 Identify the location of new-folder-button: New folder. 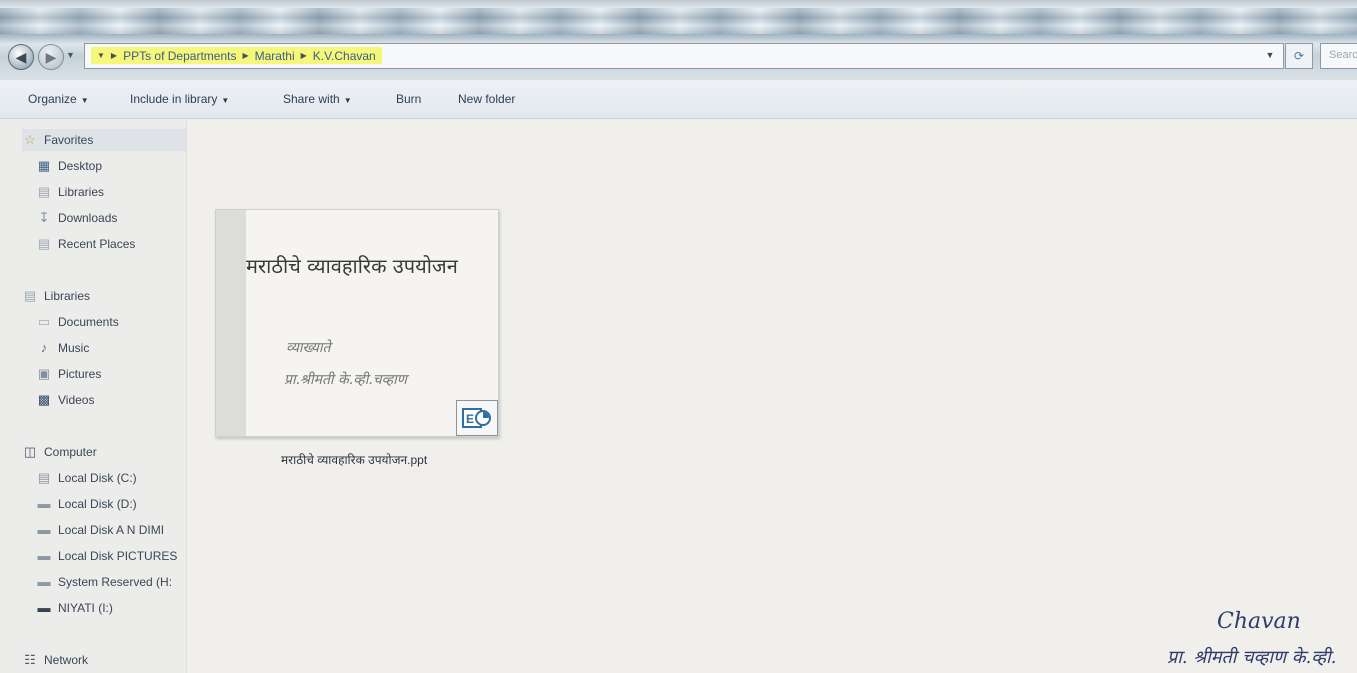
(486, 99).